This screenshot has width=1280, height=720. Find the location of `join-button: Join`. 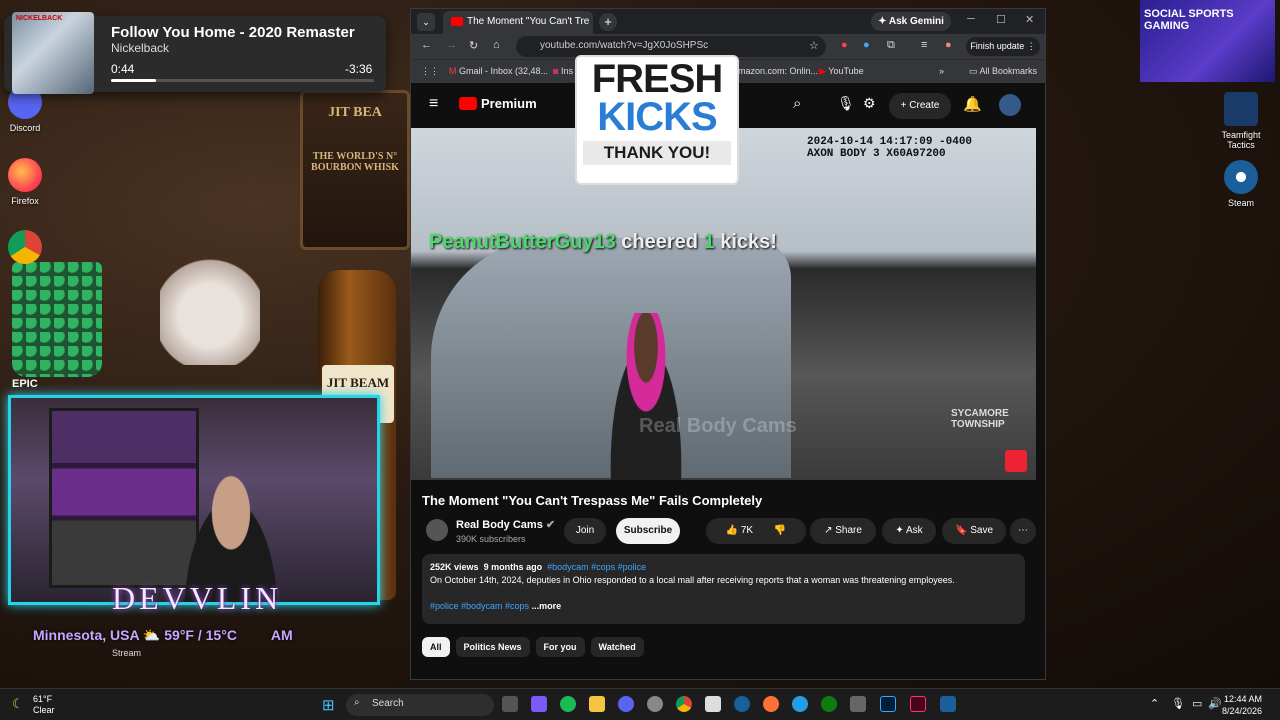

join-button: Join is located at coordinates (585, 531).